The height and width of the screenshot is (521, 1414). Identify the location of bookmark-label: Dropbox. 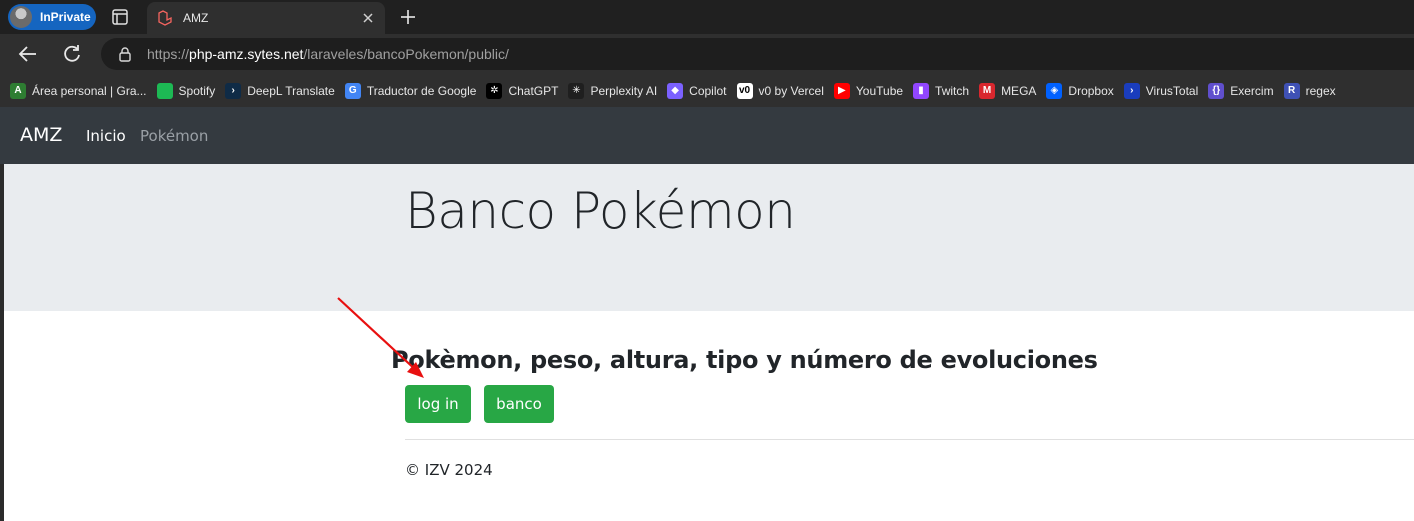
(1091, 90).